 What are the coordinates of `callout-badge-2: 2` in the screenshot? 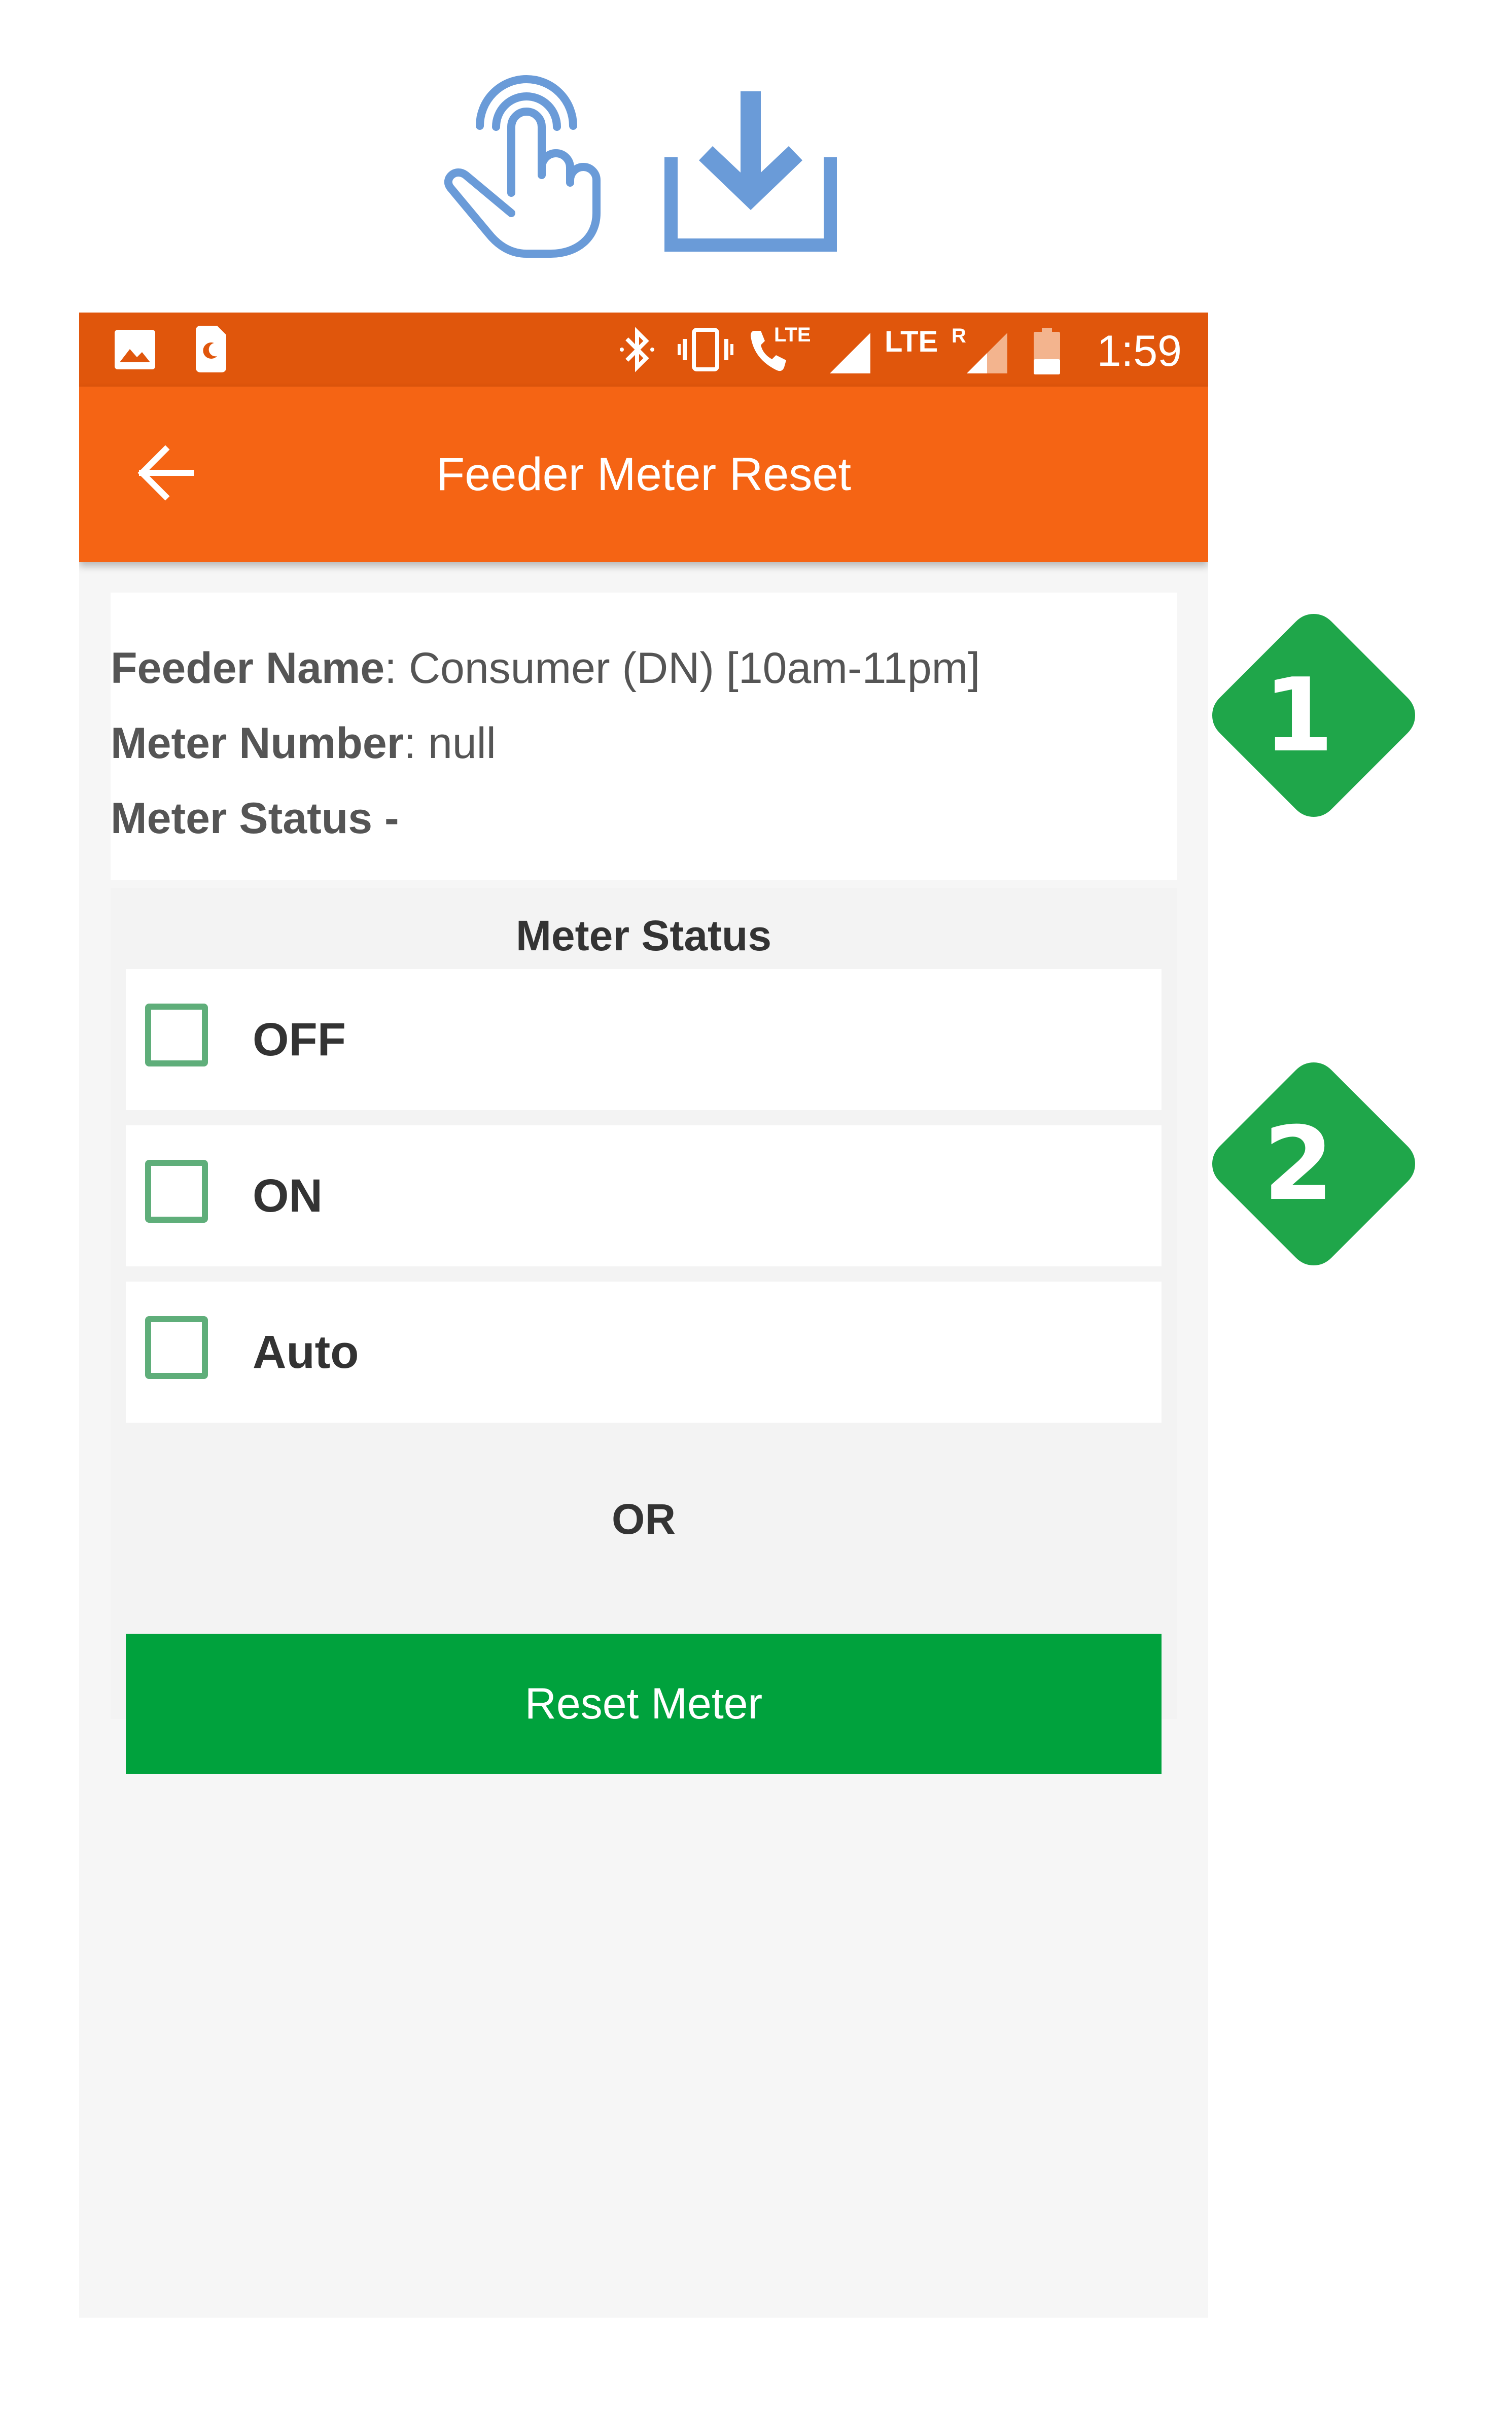 It's located at (1313, 1163).